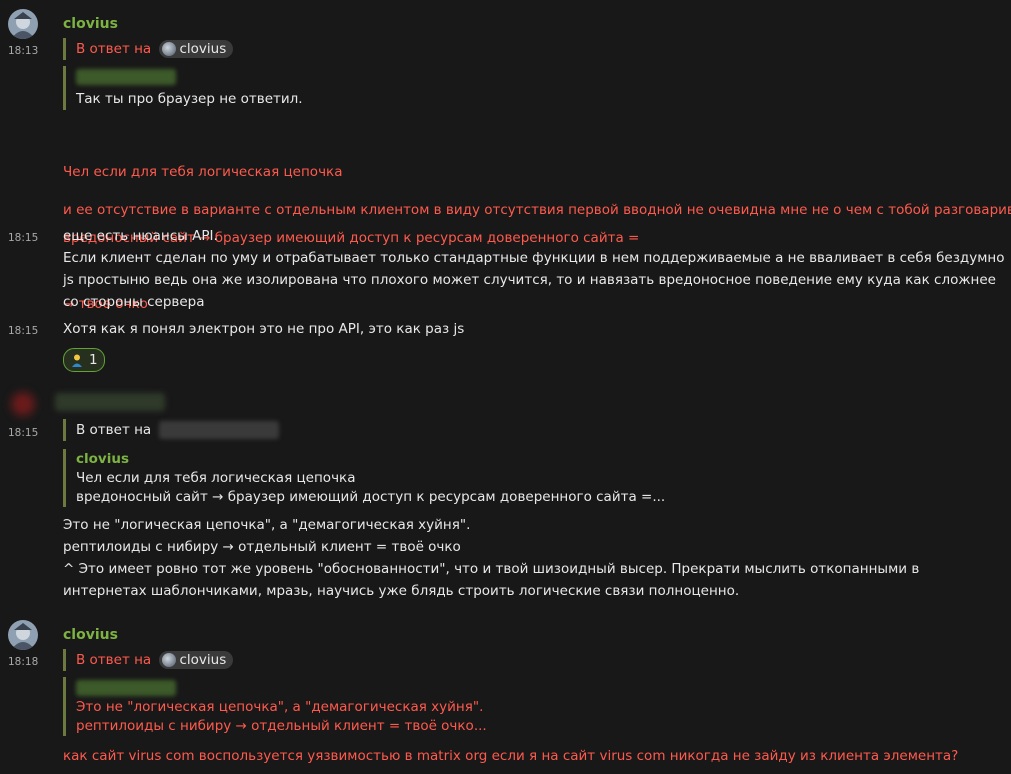  What do you see at coordinates (110, 402) in the screenshot?
I see `redacted-sender-name` at bounding box center [110, 402].